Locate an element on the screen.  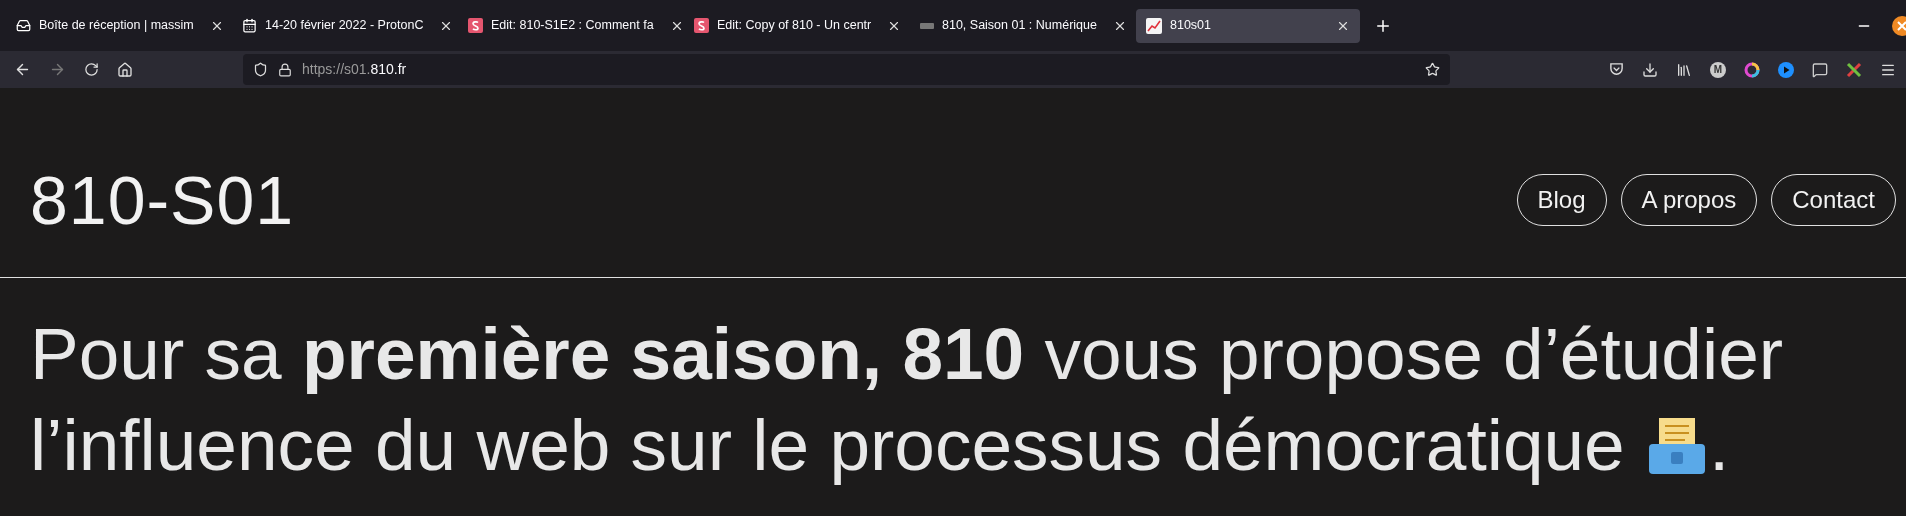
address-field: https://s01.810.fr is located at coordinates (846, 69).